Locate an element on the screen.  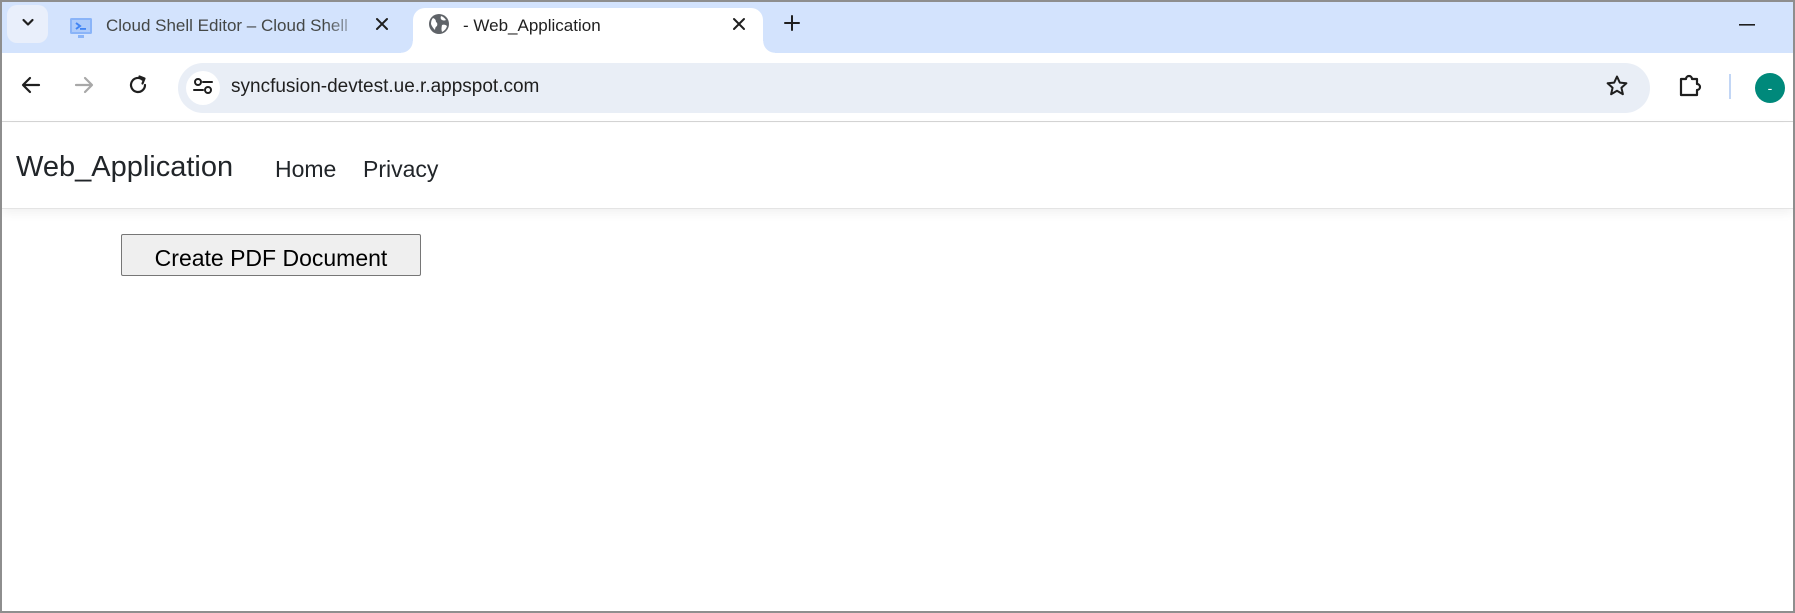
minimize-icon is located at coordinates (1747, 23).